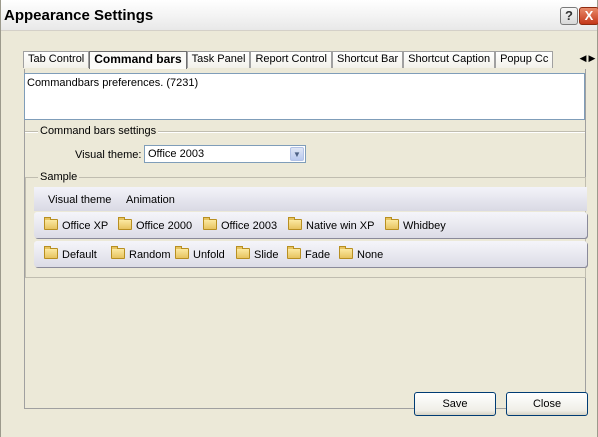  Describe the element at coordinates (331, 224) in the screenshot. I see `toolbar-item-native-win-xp: Native win XP` at that location.